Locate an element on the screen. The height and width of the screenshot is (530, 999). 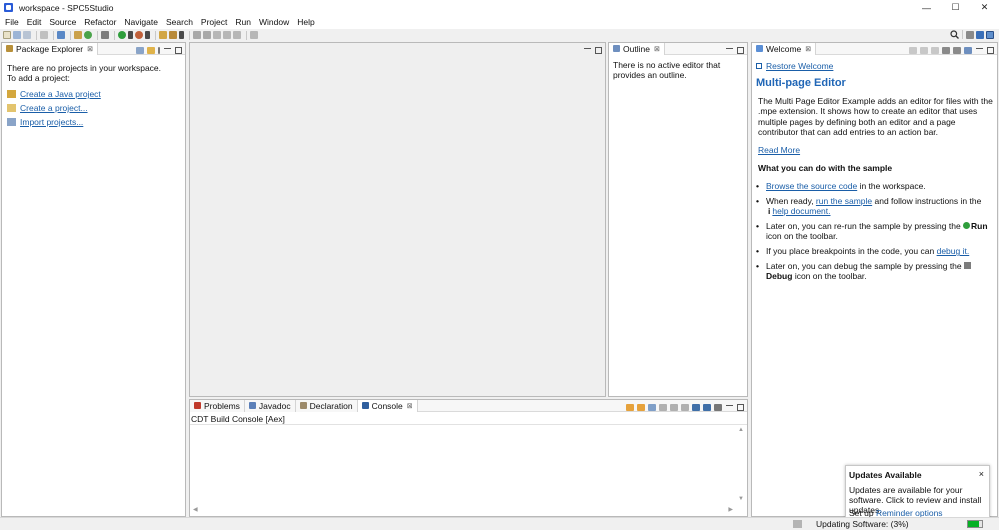
progress-icon is located at coordinates (797, 524).